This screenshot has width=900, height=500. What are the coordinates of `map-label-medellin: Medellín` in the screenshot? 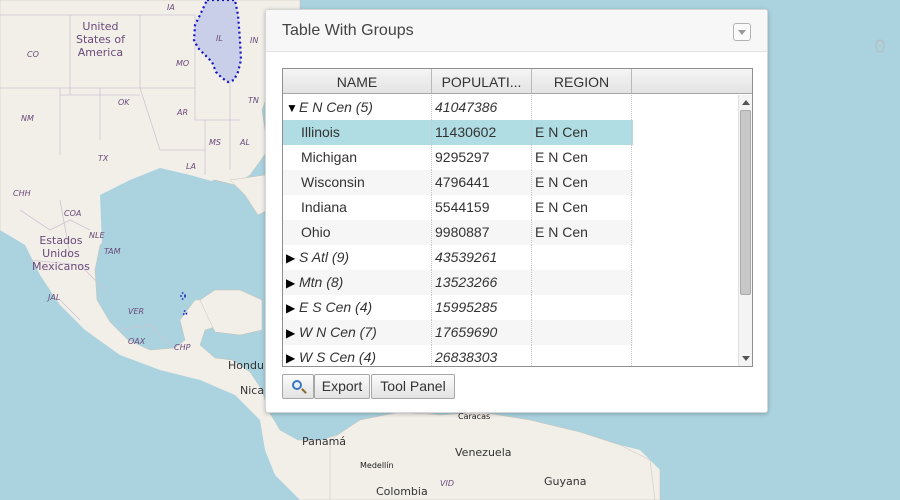 It's located at (377, 465).